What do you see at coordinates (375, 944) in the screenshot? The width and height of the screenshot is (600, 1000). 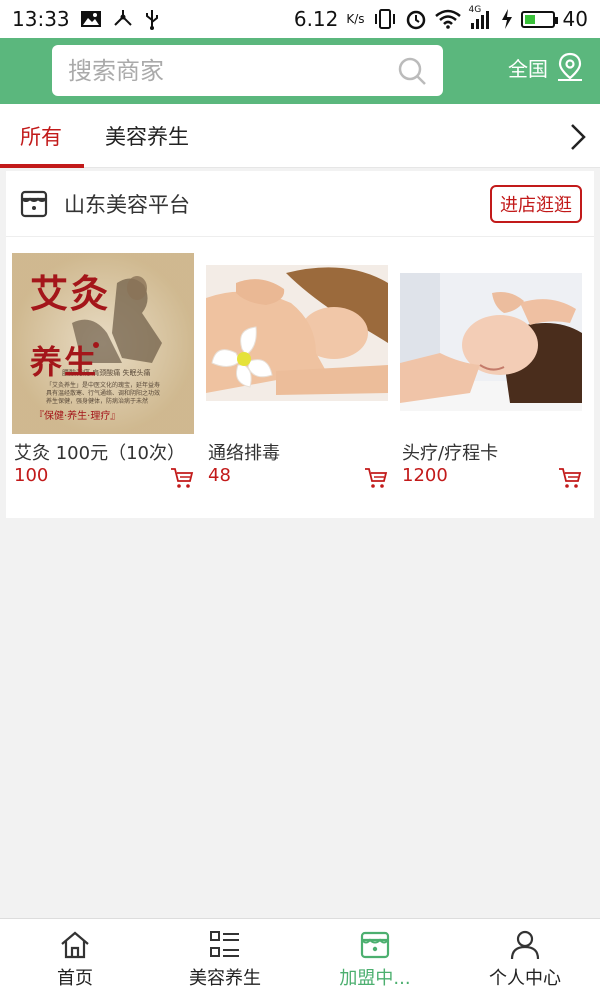 I see `storefront-icon` at bounding box center [375, 944].